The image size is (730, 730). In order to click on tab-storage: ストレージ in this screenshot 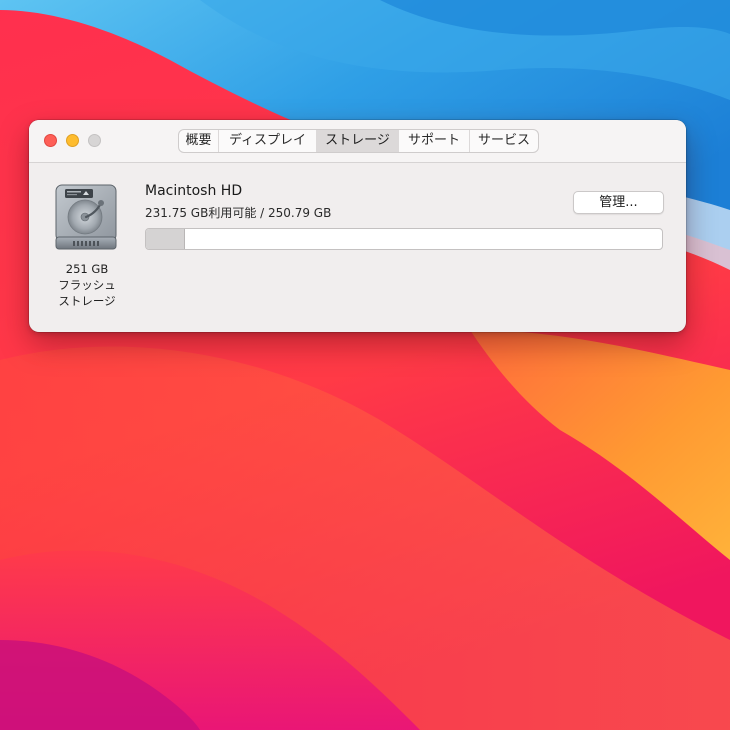, I will do `click(358, 141)`.